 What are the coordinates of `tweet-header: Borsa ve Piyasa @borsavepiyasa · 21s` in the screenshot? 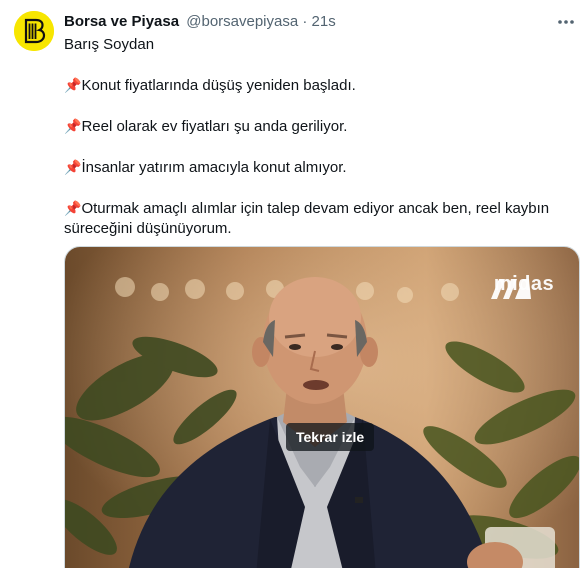 It's located at (200, 22).